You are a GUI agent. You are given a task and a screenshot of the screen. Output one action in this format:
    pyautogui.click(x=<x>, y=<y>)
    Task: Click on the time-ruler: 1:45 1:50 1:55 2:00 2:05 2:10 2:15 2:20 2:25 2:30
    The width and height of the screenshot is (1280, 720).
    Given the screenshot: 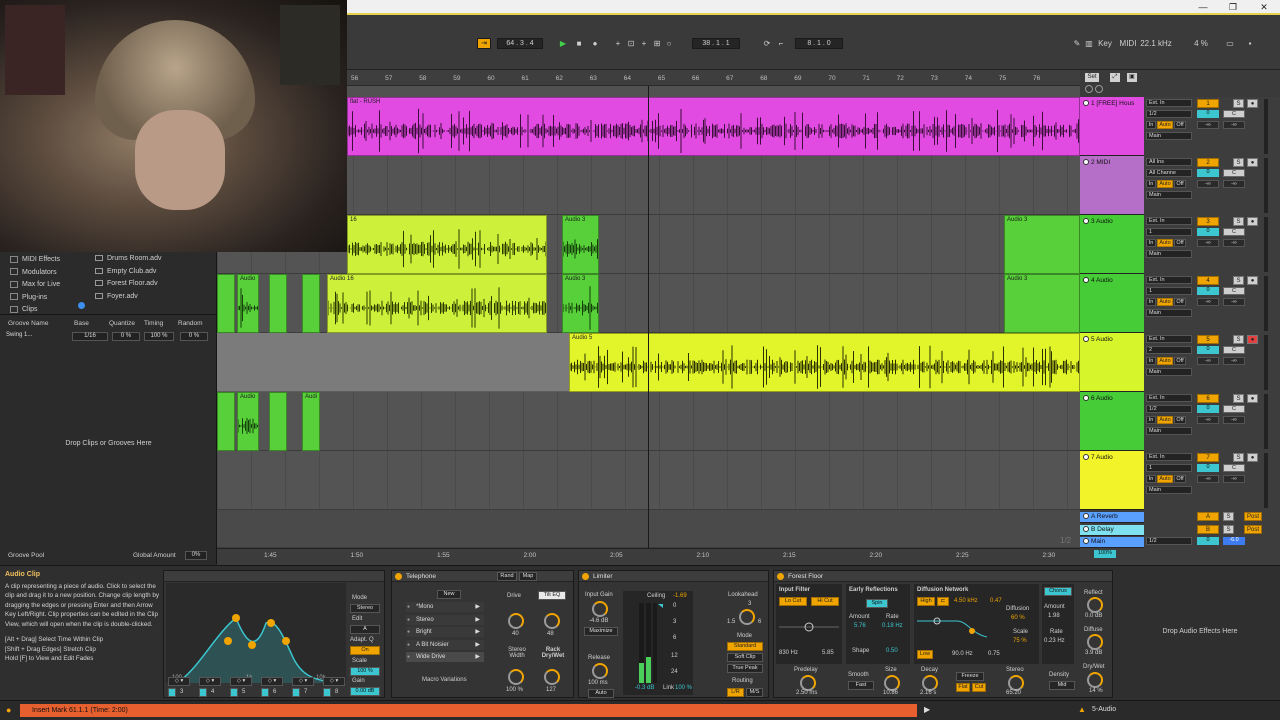 What is the action you would take?
    pyautogui.click(x=648, y=556)
    